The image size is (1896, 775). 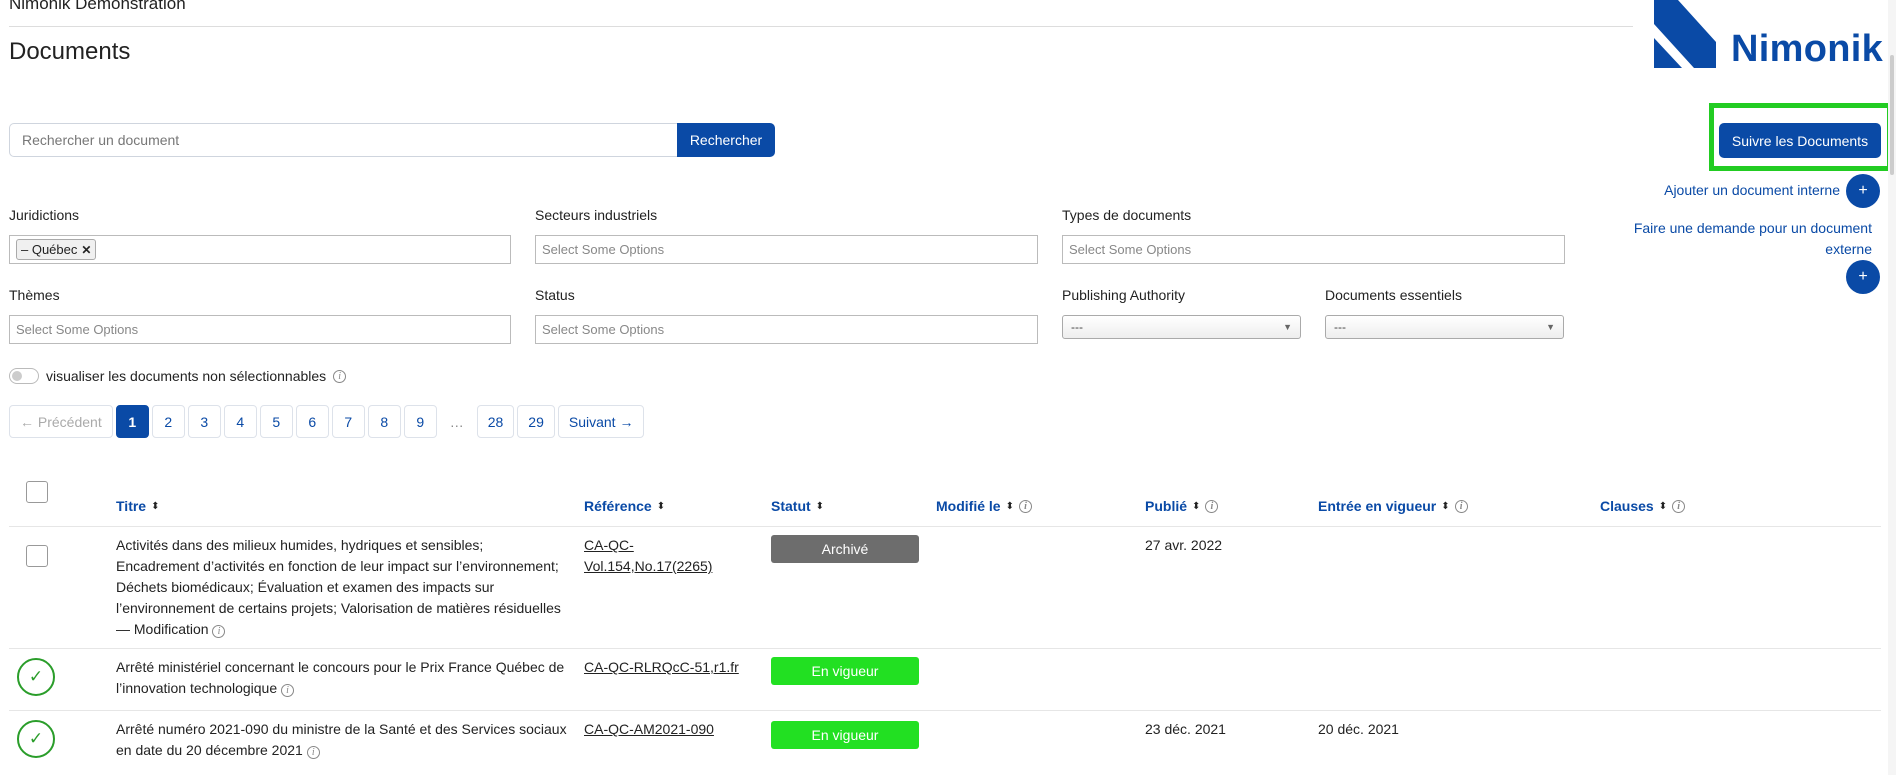 I want to click on column-header-published: Publié ⬍ i, so click(x=1182, y=506).